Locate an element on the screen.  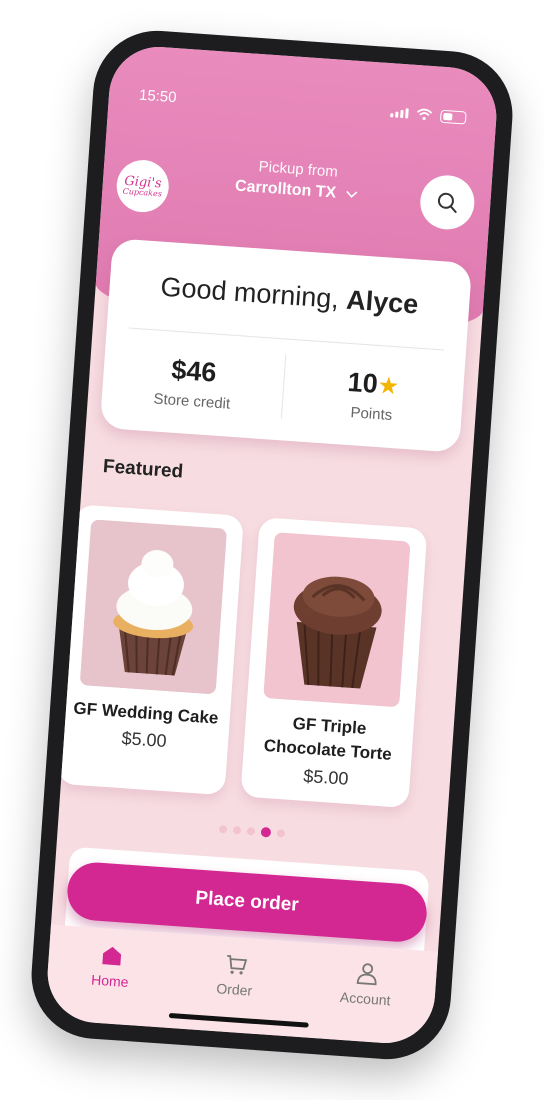
carousel-dots is located at coordinates (252, 832).